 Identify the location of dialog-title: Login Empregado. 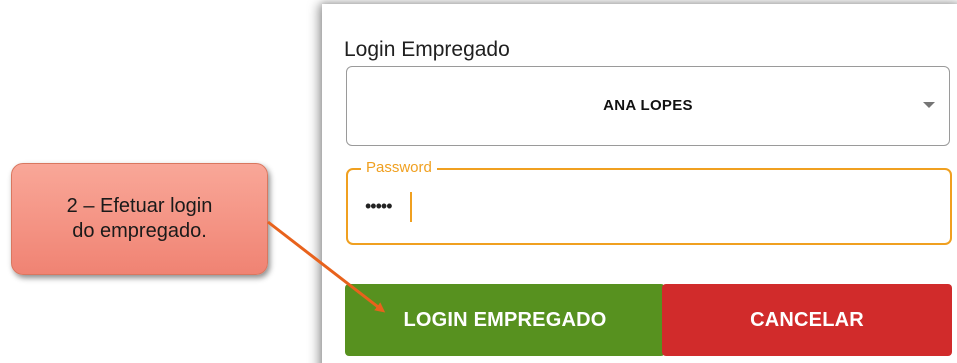
(427, 49).